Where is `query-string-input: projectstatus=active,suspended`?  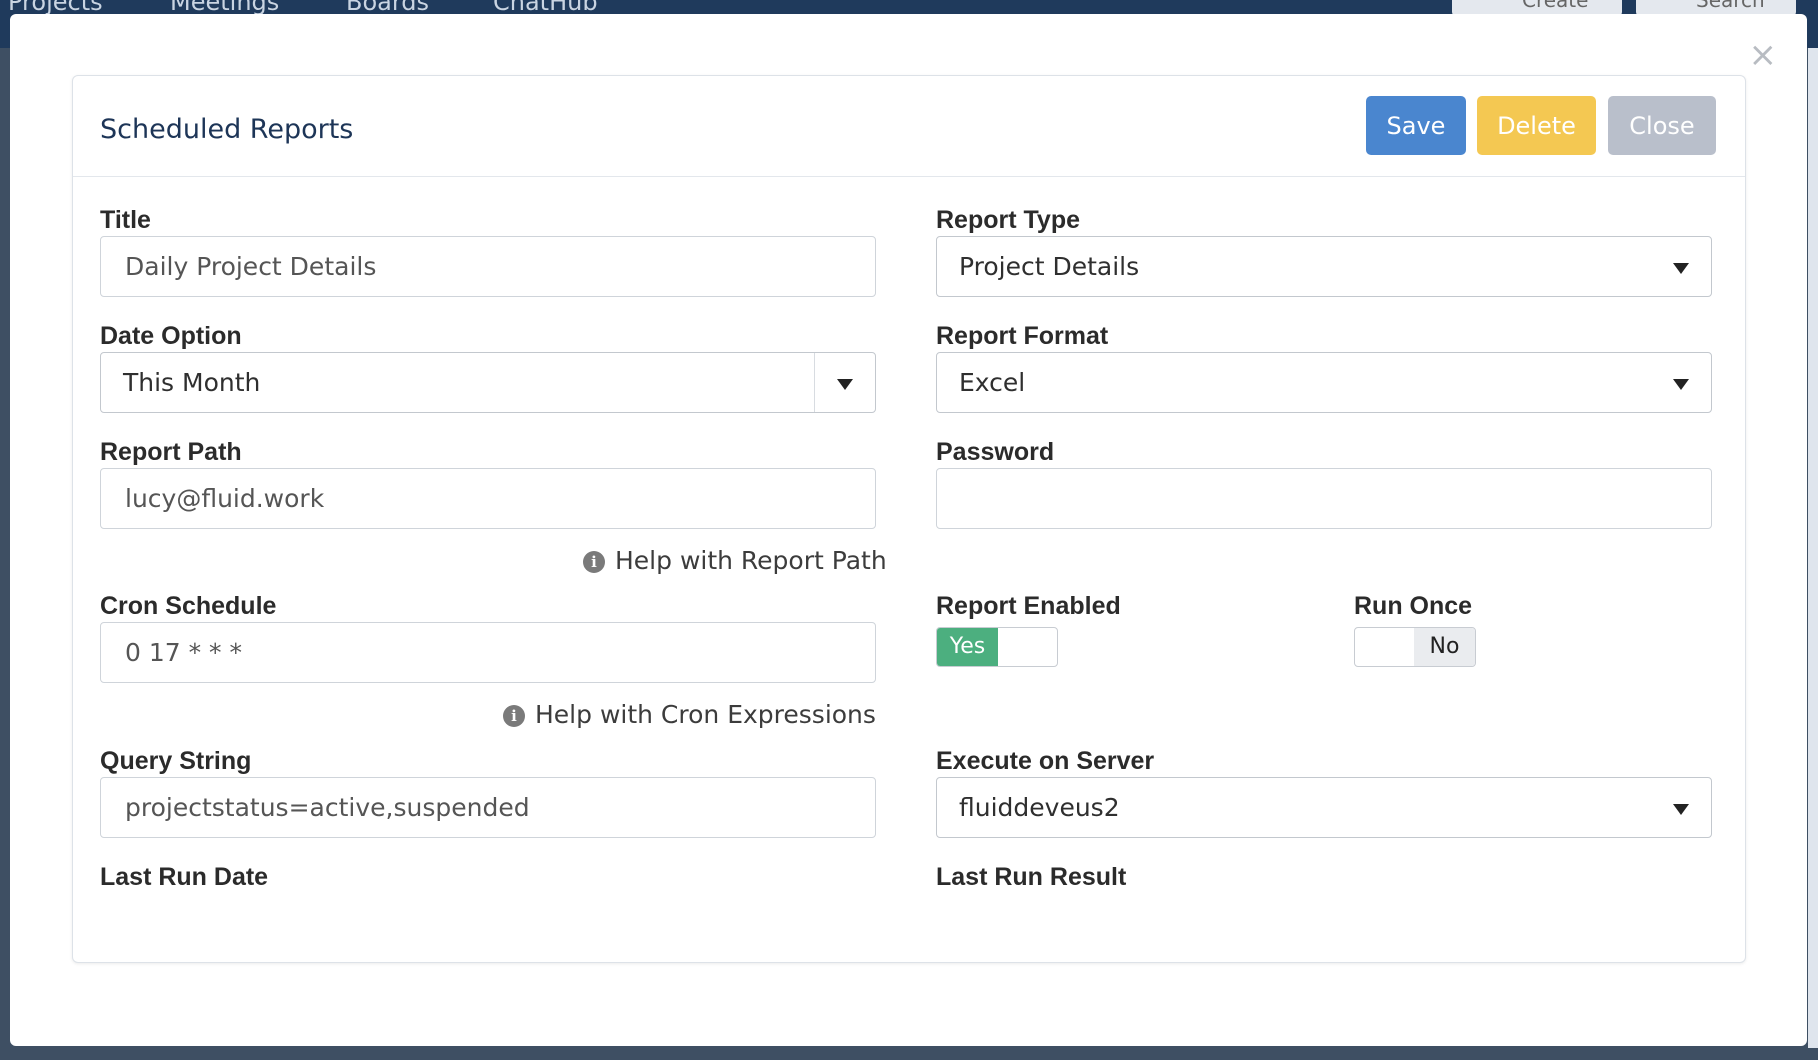
query-string-input: projectstatus=active,suspended is located at coordinates (488, 807).